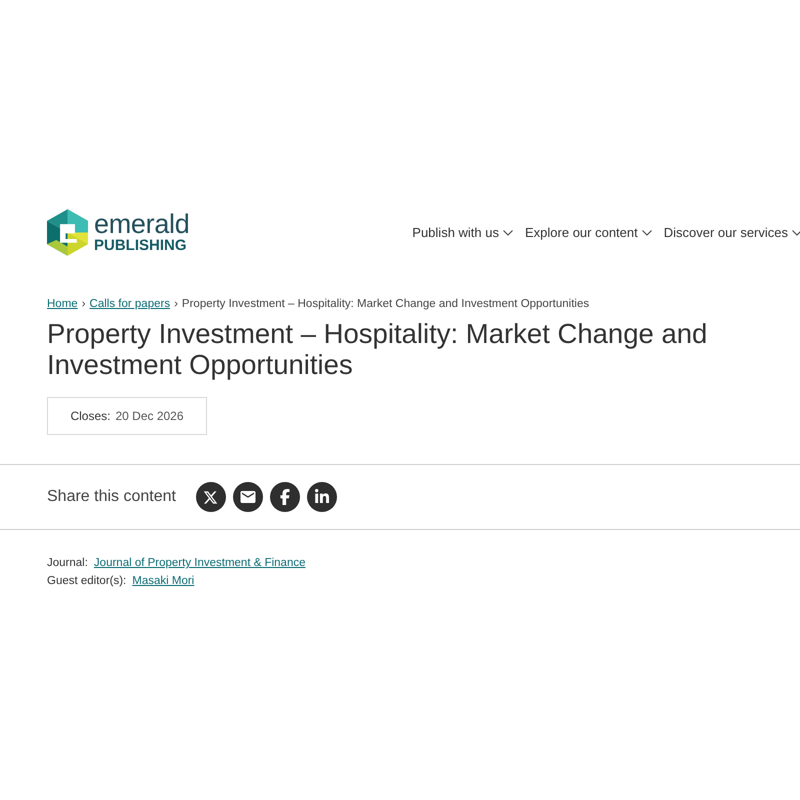 This screenshot has width=800, height=800. I want to click on share-linkedin-button, so click(321, 497).